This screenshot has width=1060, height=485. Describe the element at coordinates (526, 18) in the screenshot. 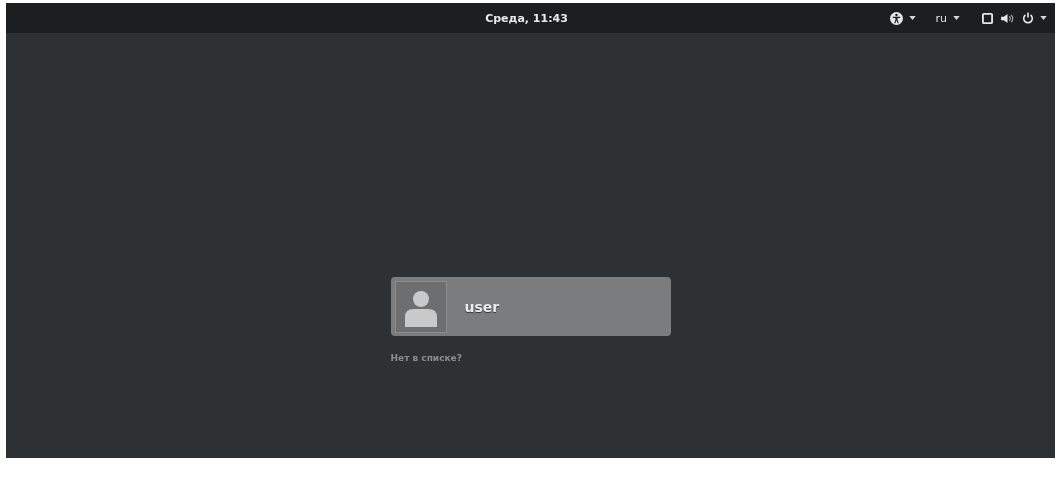

I see `clock: Среда, 11:43` at that location.